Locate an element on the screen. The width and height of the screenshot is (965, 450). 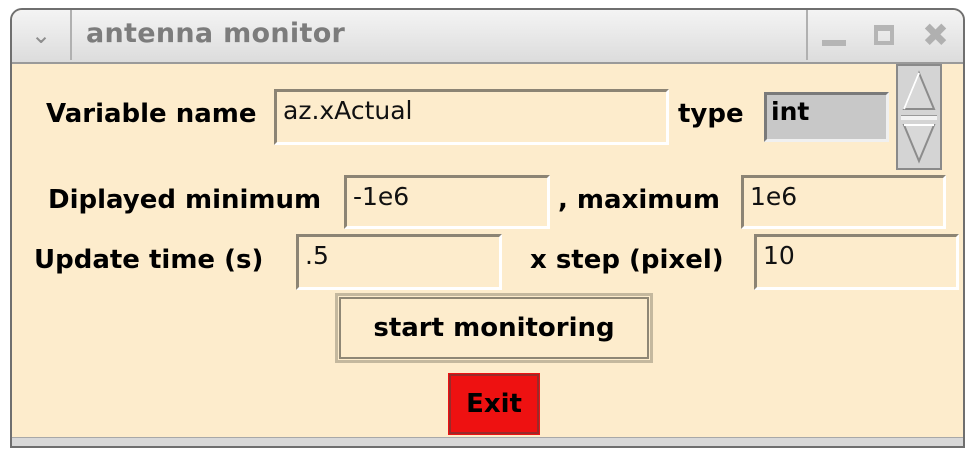
window-menu-button: ⌄ is located at coordinates (42, 35).